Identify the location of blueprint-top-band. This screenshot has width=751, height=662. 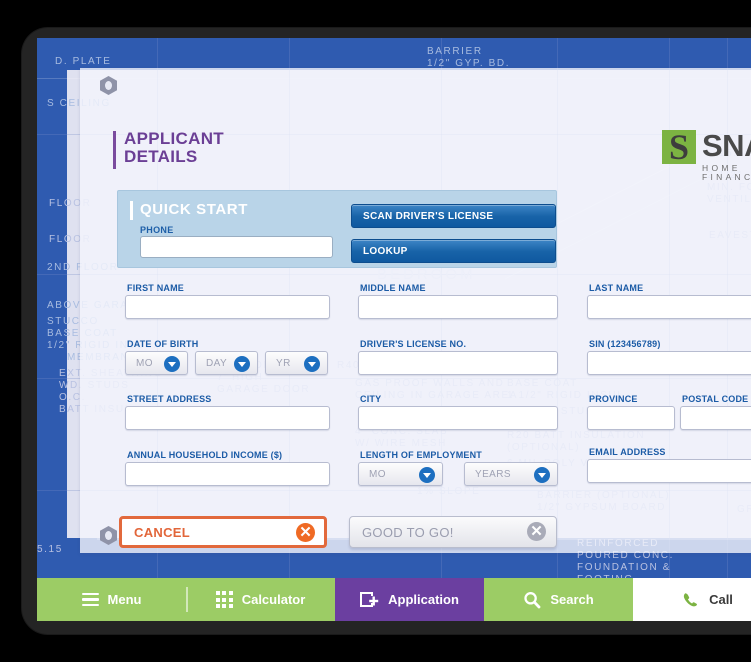
(394, 54).